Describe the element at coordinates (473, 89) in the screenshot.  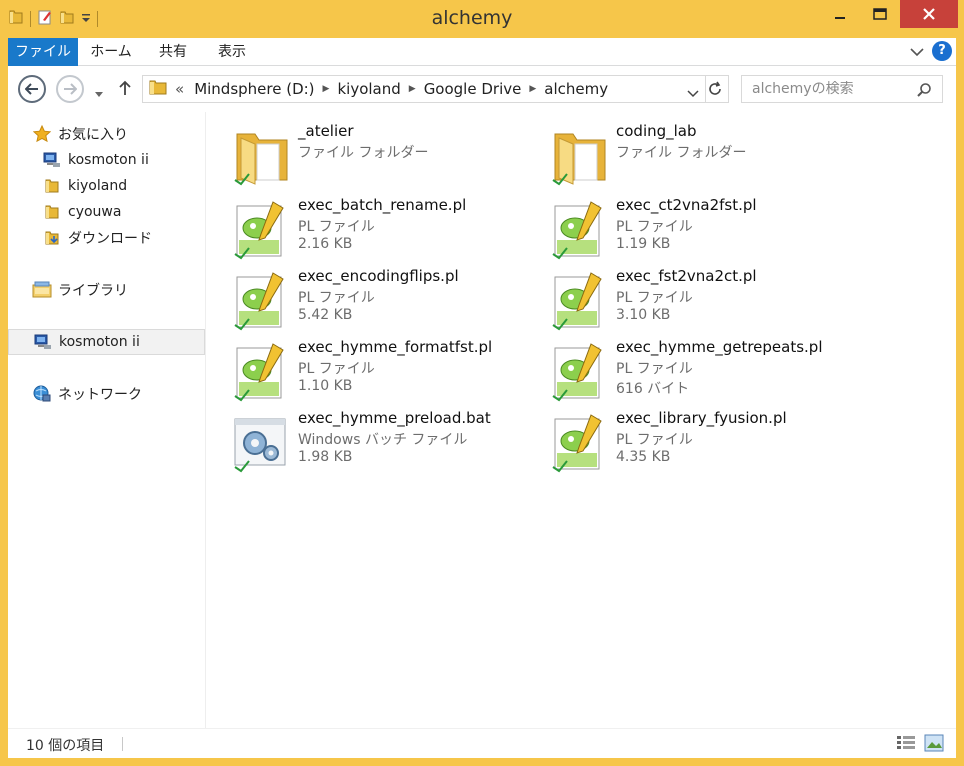
I see `breadcrumb-google-drive: Google Drive` at that location.